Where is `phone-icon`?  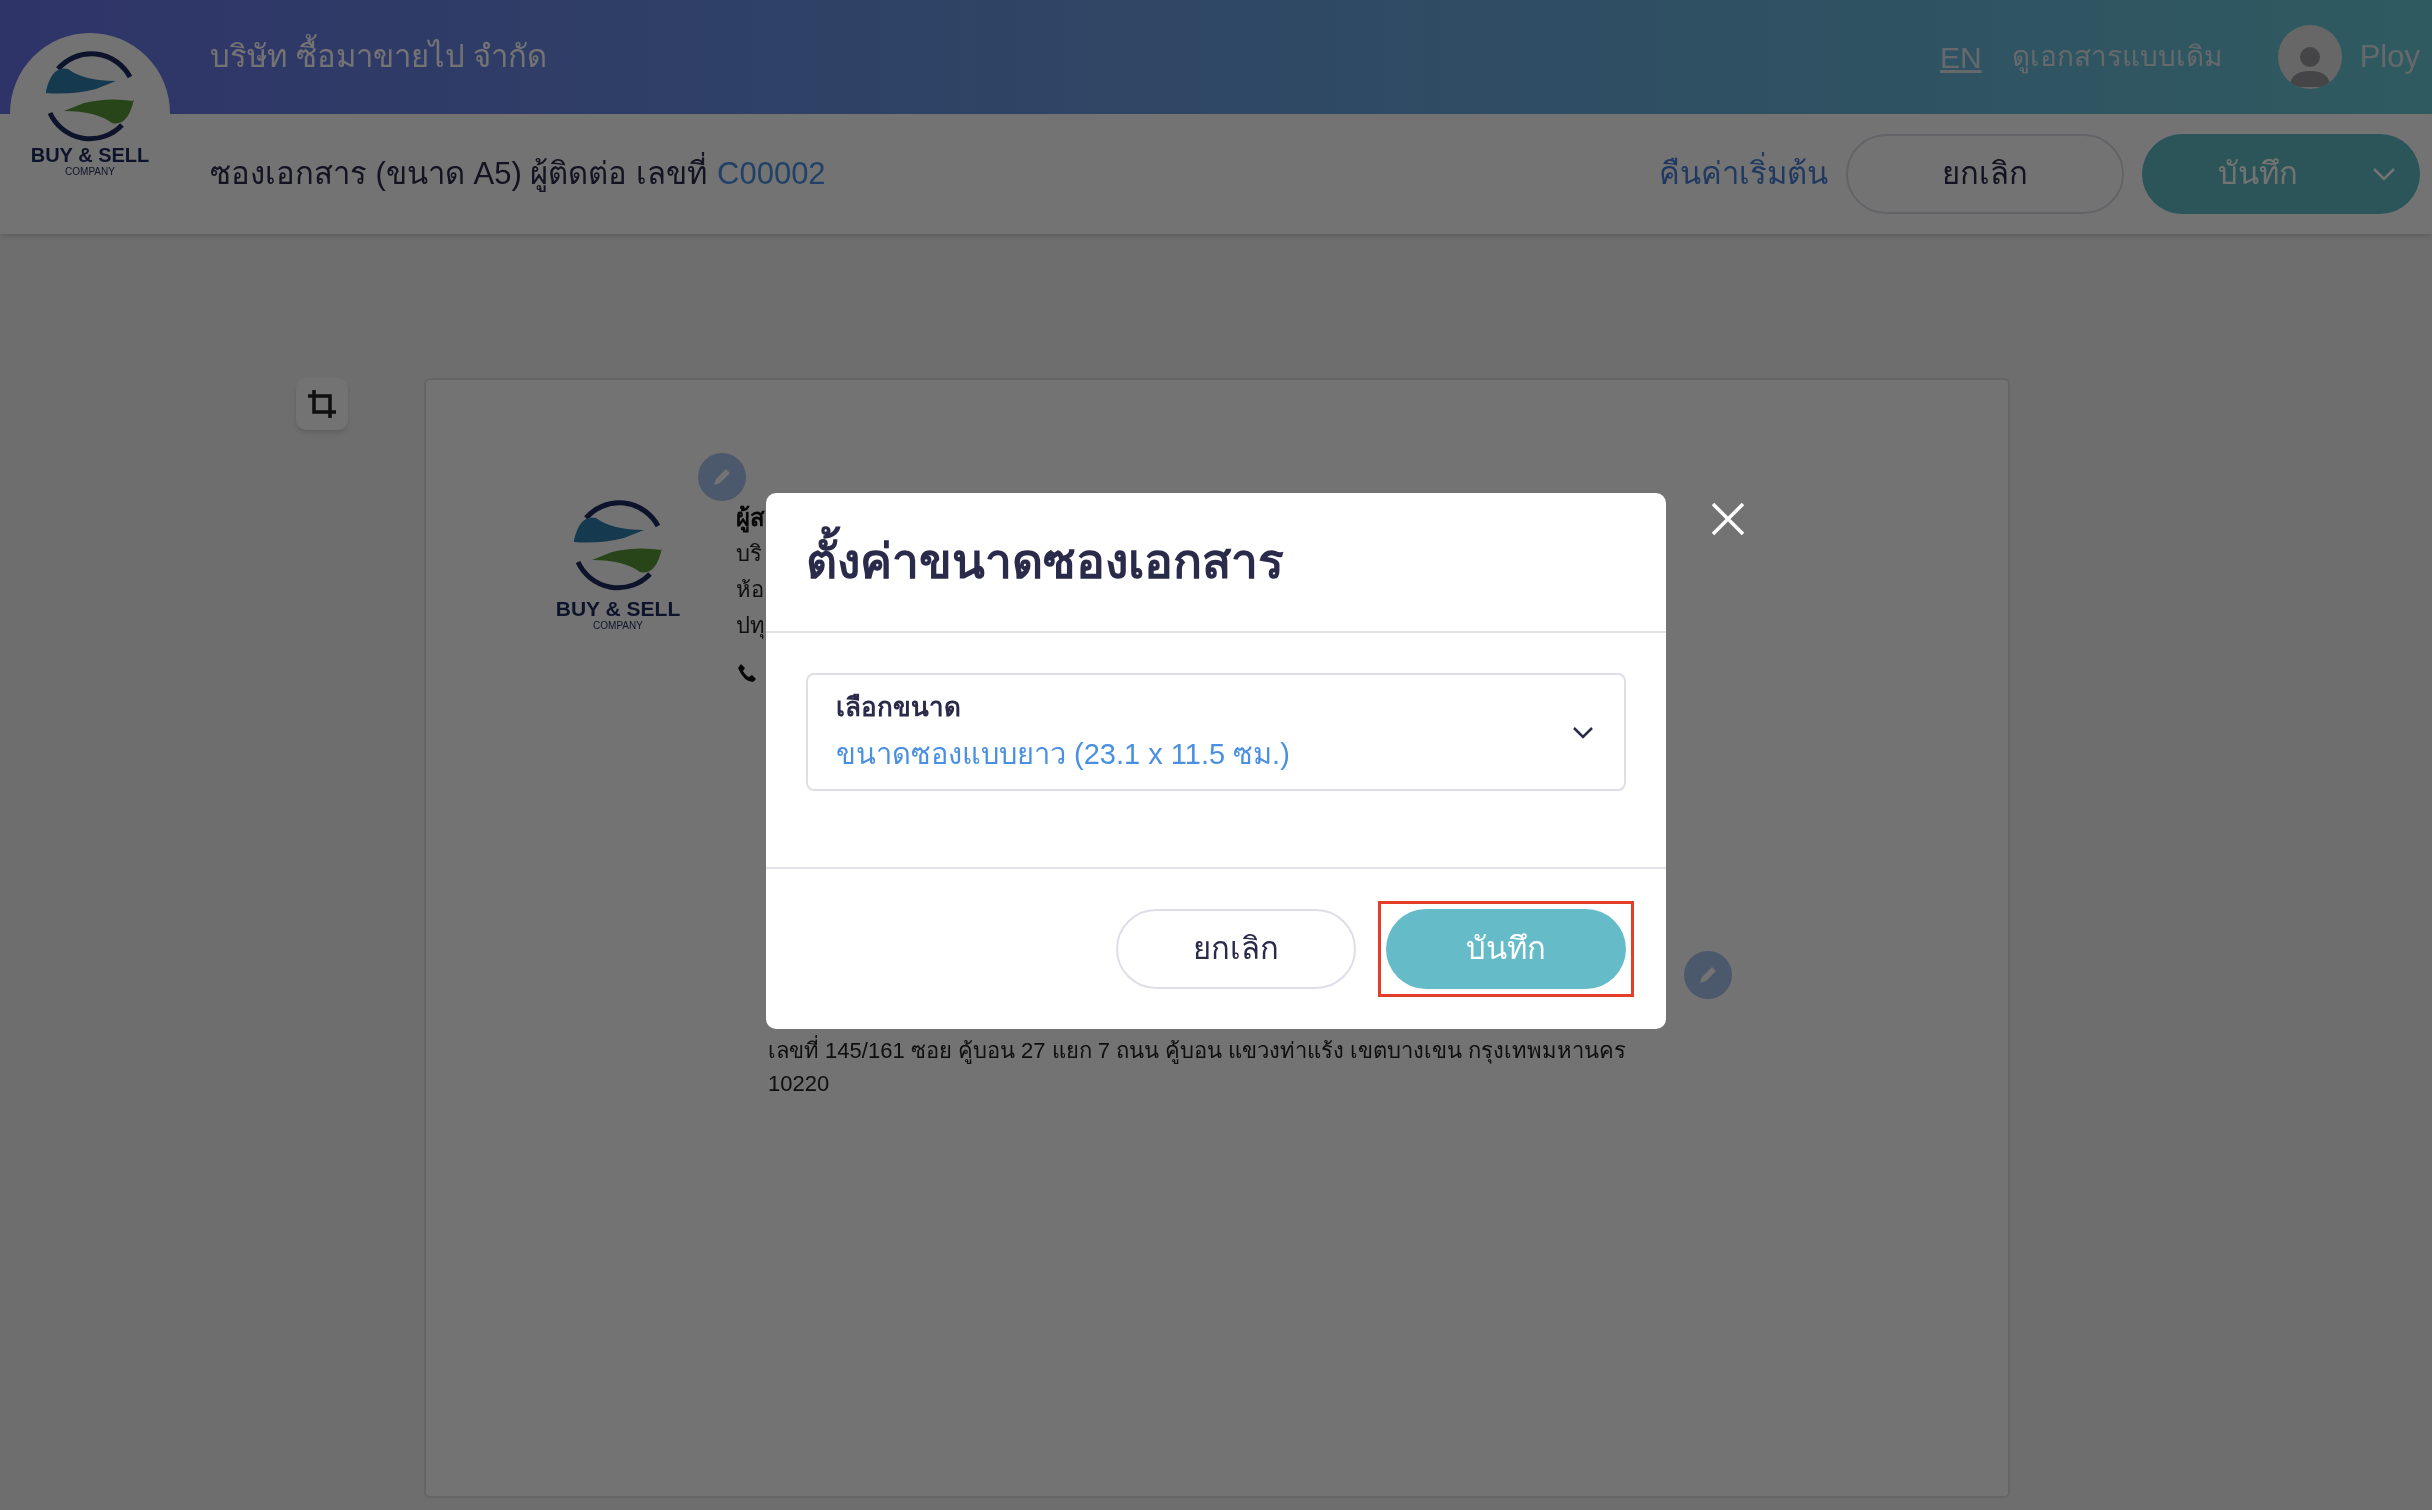 phone-icon is located at coordinates (747, 673).